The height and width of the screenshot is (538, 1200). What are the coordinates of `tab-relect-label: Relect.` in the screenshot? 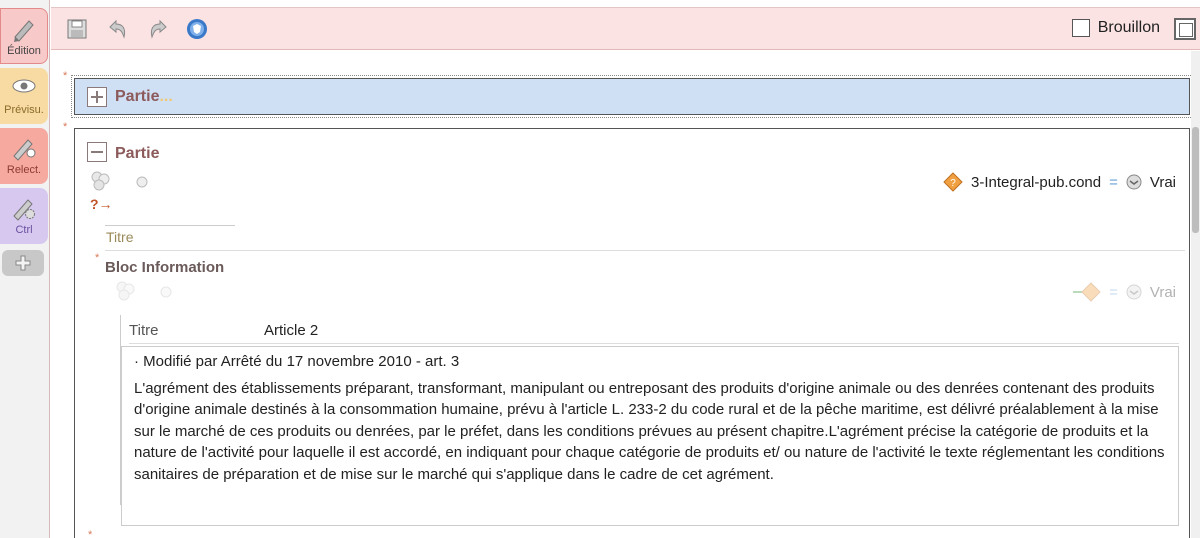 It's located at (24, 170).